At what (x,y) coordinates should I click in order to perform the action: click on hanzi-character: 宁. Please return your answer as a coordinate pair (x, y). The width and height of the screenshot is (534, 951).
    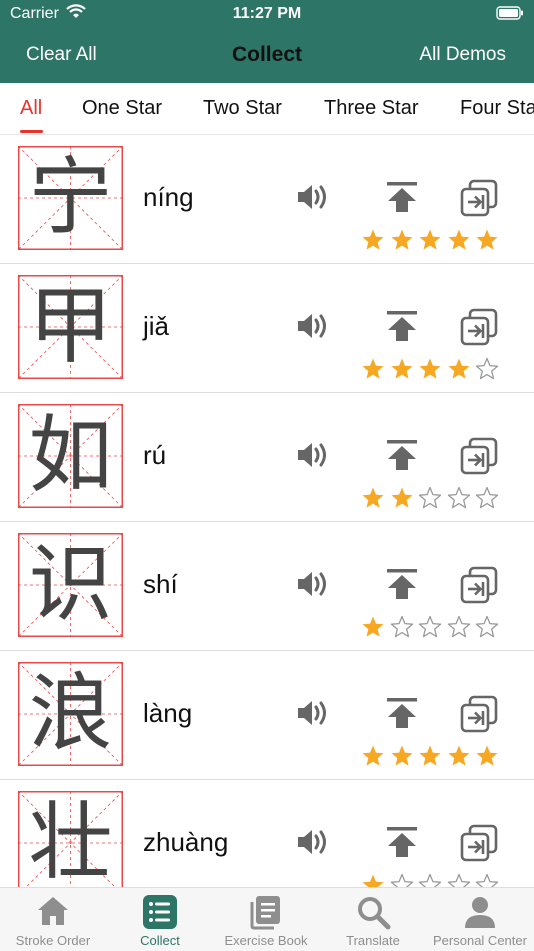
    Looking at the image, I should click on (70, 197).